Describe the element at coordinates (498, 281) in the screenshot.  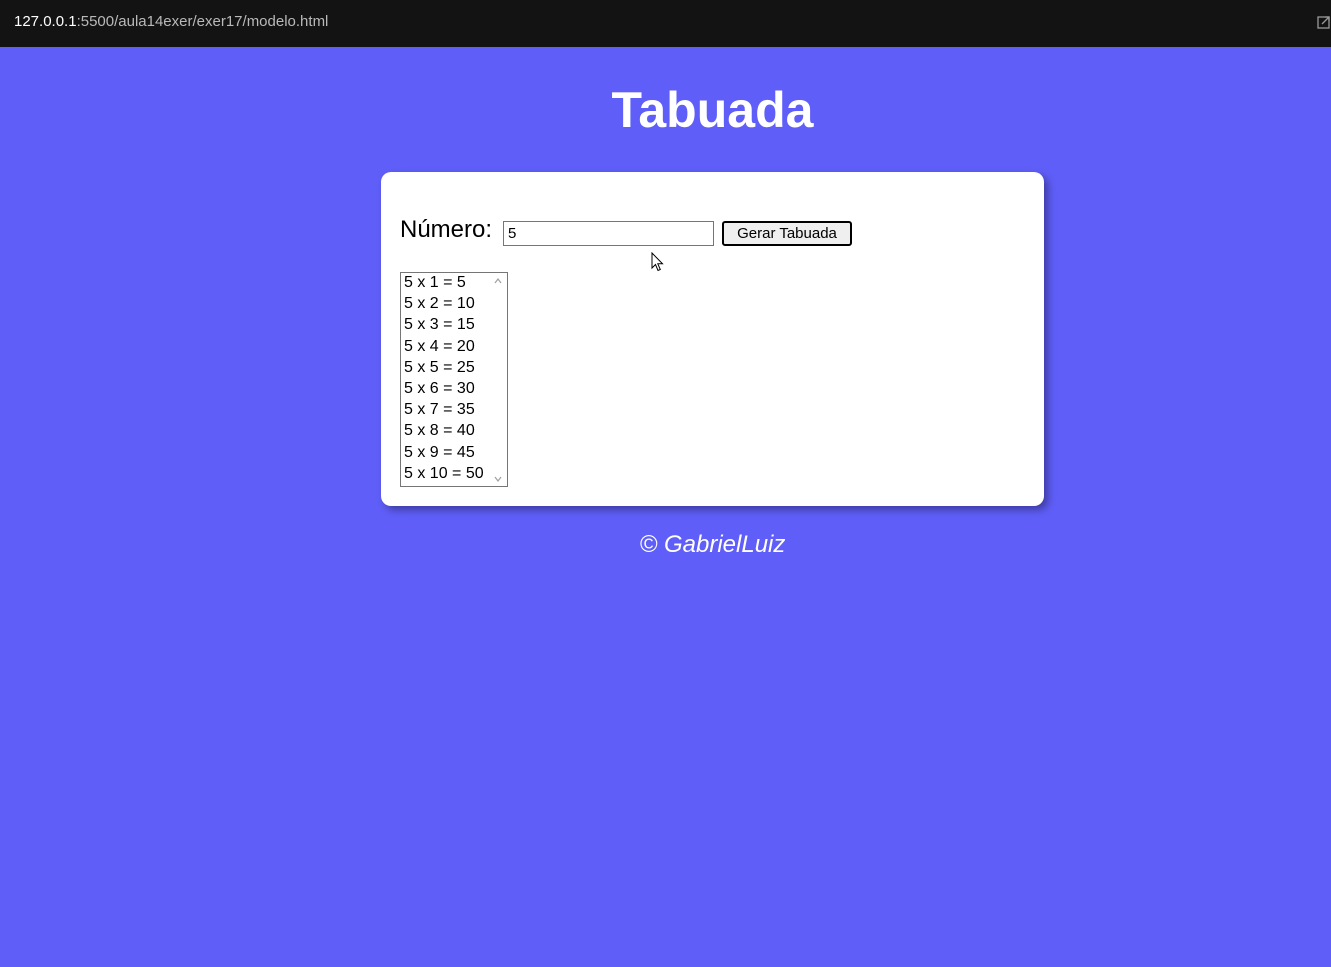
I see `scroll-up-icon` at that location.